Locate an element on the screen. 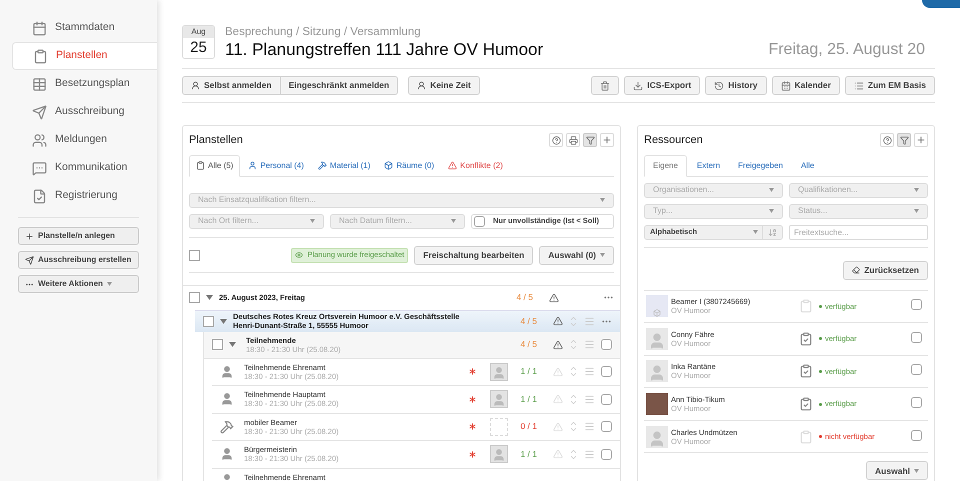 This screenshot has width=960, height=481. paper-plane-icon is located at coordinates (29, 260).